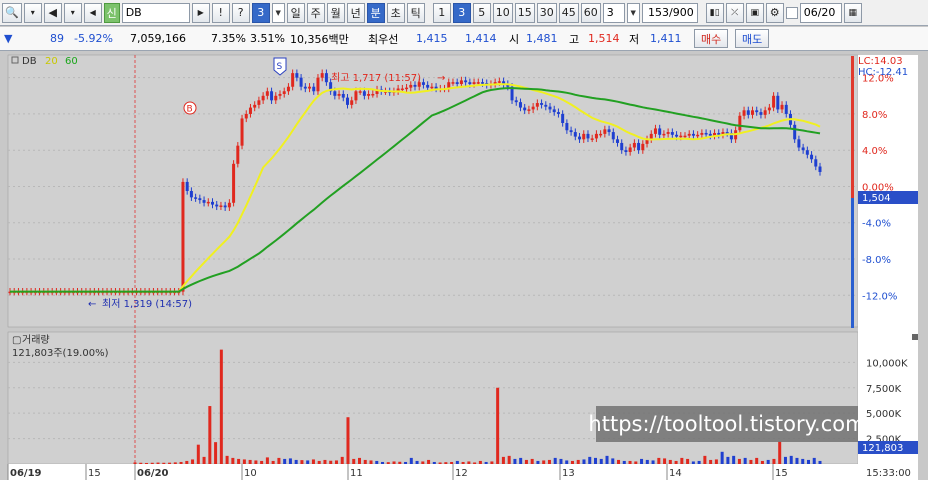 This screenshot has height=480, width=928. What do you see at coordinates (12, 12) in the screenshot?
I see `symbol-search-icon: 🔍` at bounding box center [12, 12].